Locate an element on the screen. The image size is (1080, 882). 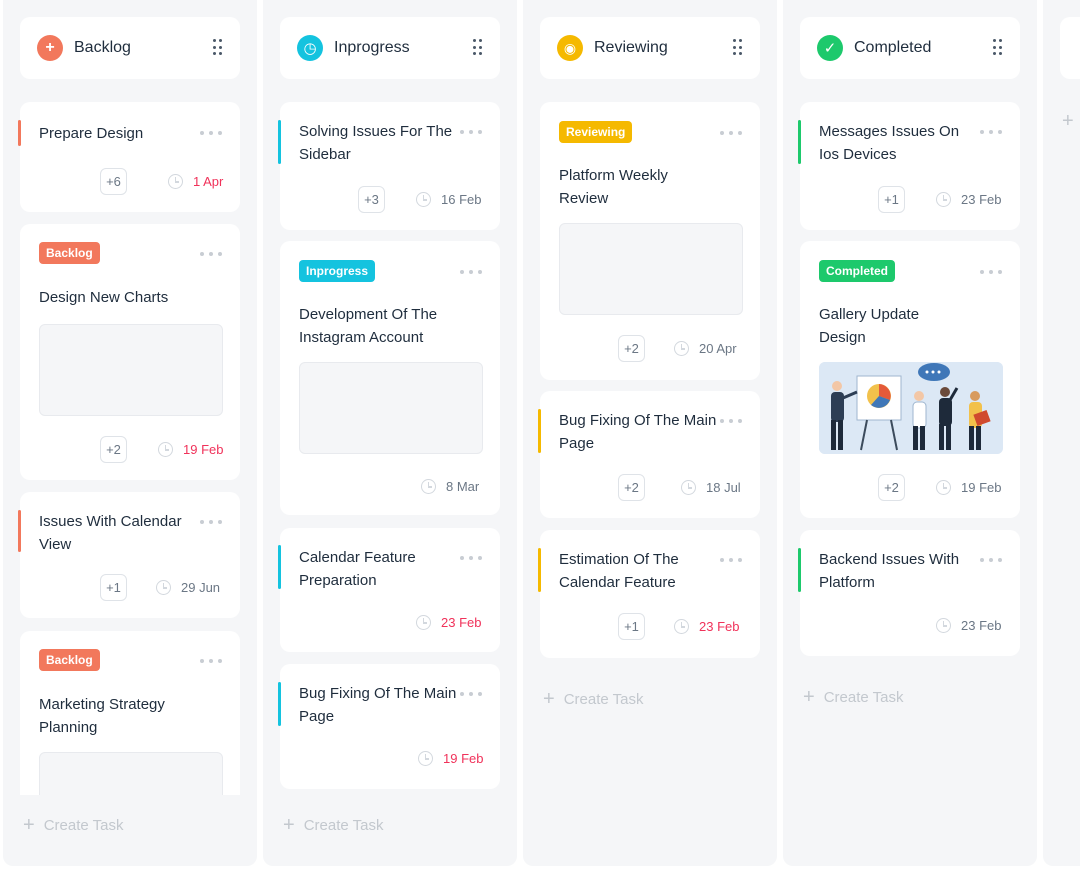
task-card: Bug Fixing Of The Main Page 19 Feb is located at coordinates (389, 726).